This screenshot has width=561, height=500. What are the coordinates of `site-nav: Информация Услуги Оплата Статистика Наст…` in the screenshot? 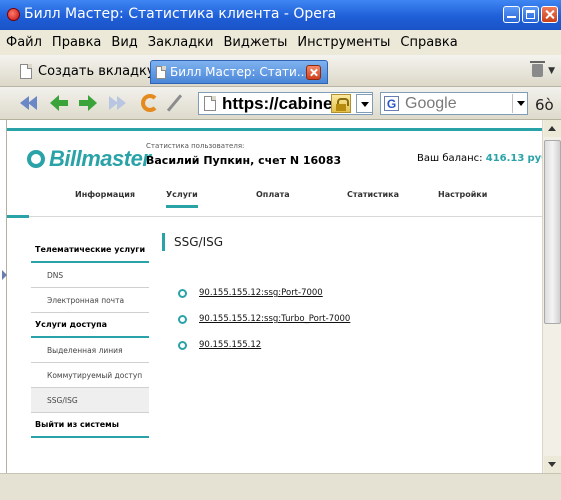 It's located at (274, 200).